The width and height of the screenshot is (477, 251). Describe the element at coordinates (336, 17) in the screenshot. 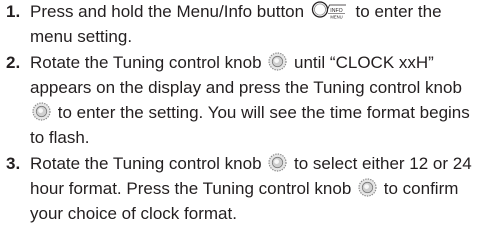

I see `icon-label-menu: MENU` at that location.